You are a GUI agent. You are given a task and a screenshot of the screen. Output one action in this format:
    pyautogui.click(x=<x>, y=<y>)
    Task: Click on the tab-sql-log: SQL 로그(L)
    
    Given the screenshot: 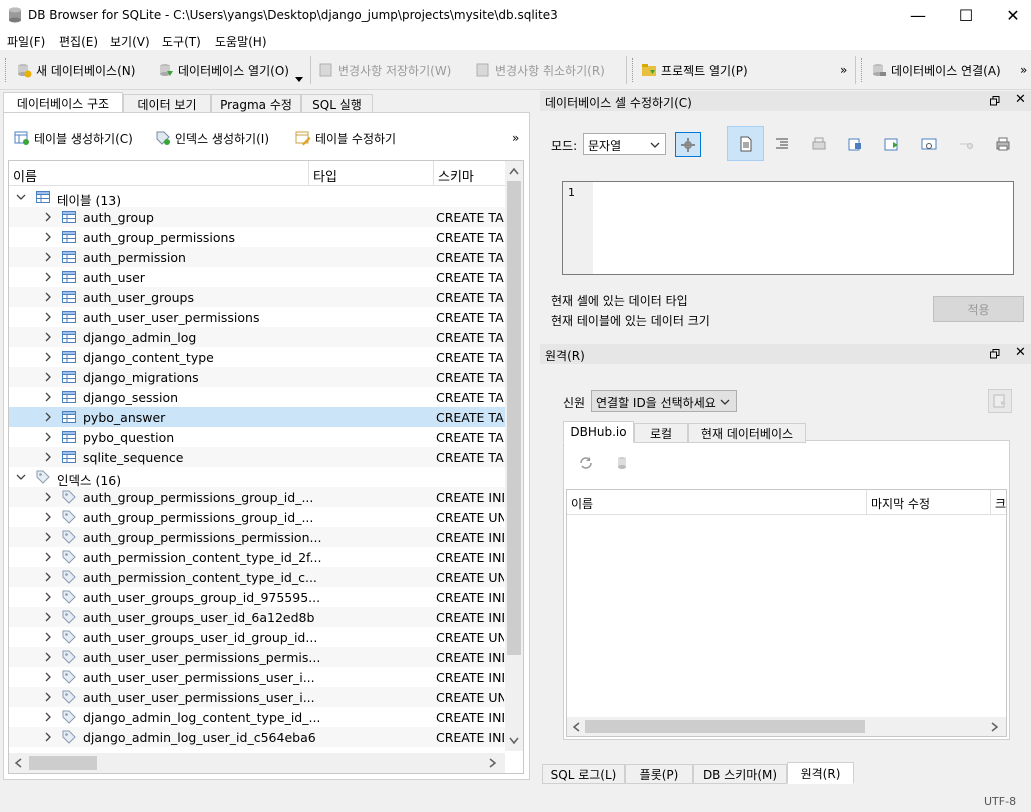 What is the action you would take?
    pyautogui.click(x=583, y=774)
    